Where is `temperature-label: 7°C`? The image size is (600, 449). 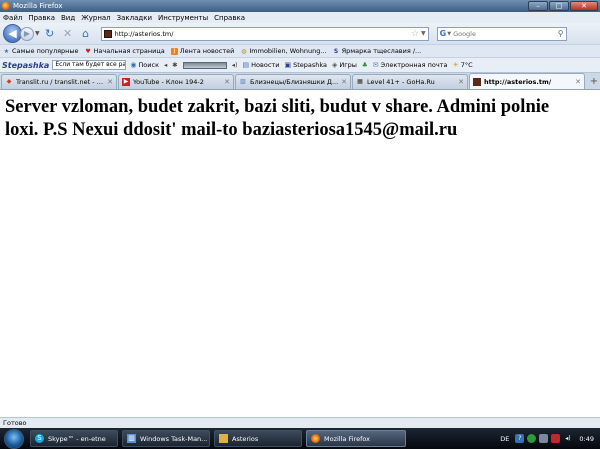 temperature-label: 7°C is located at coordinates (466, 65).